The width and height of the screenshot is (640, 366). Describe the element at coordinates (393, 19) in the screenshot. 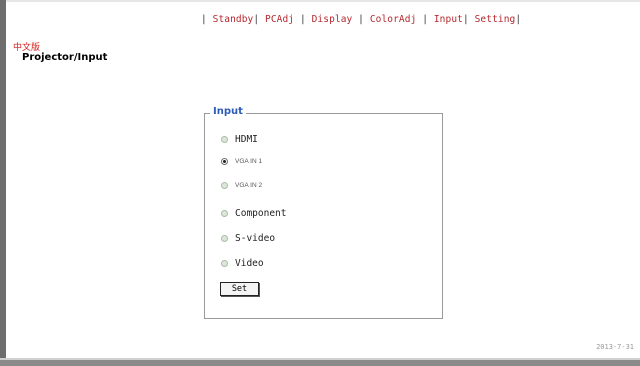

I see `nav-coloradj: ColorAdj` at that location.